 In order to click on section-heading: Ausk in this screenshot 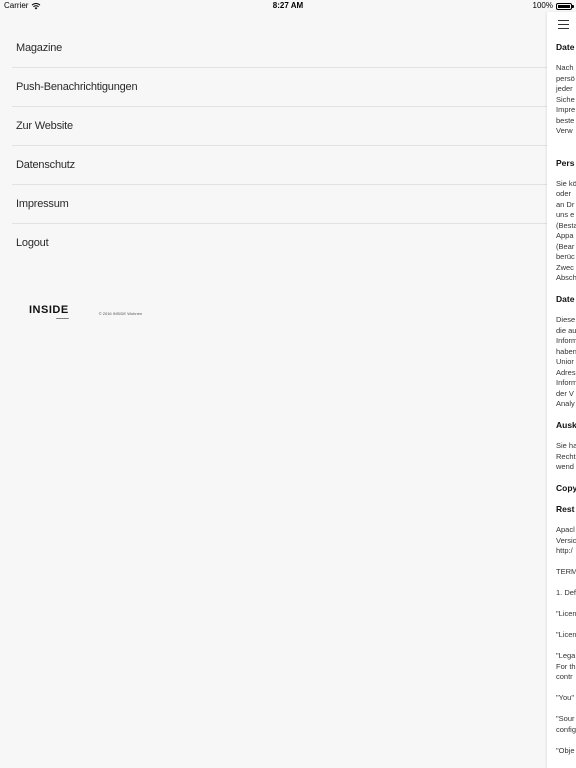, I will do `click(566, 425)`.